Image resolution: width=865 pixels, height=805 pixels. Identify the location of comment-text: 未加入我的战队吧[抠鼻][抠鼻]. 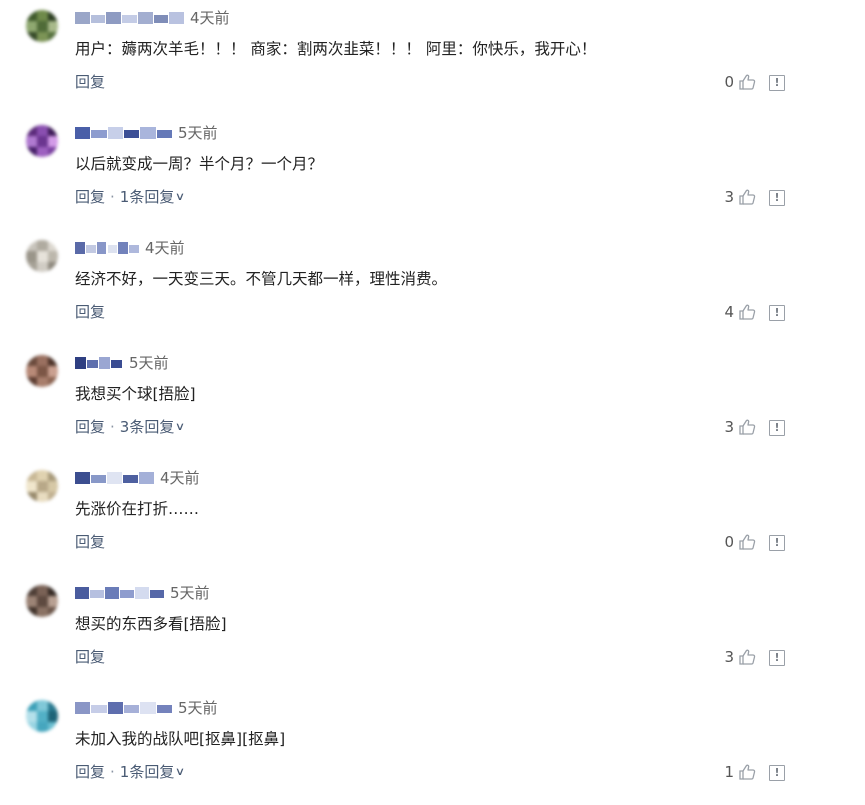
(180, 739).